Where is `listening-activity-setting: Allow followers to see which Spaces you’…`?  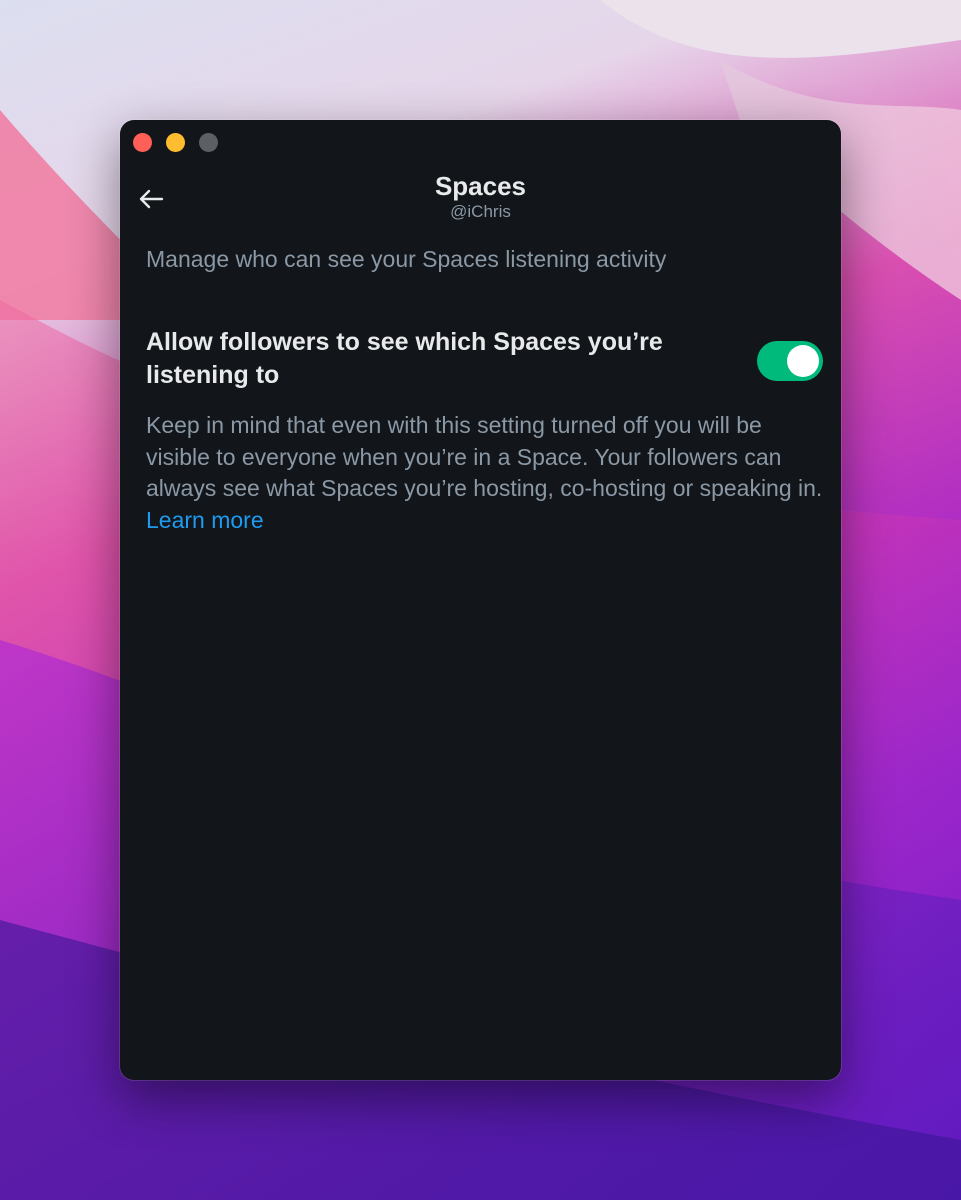 listening-activity-setting: Allow followers to see which Spaces you’… is located at coordinates (484, 359).